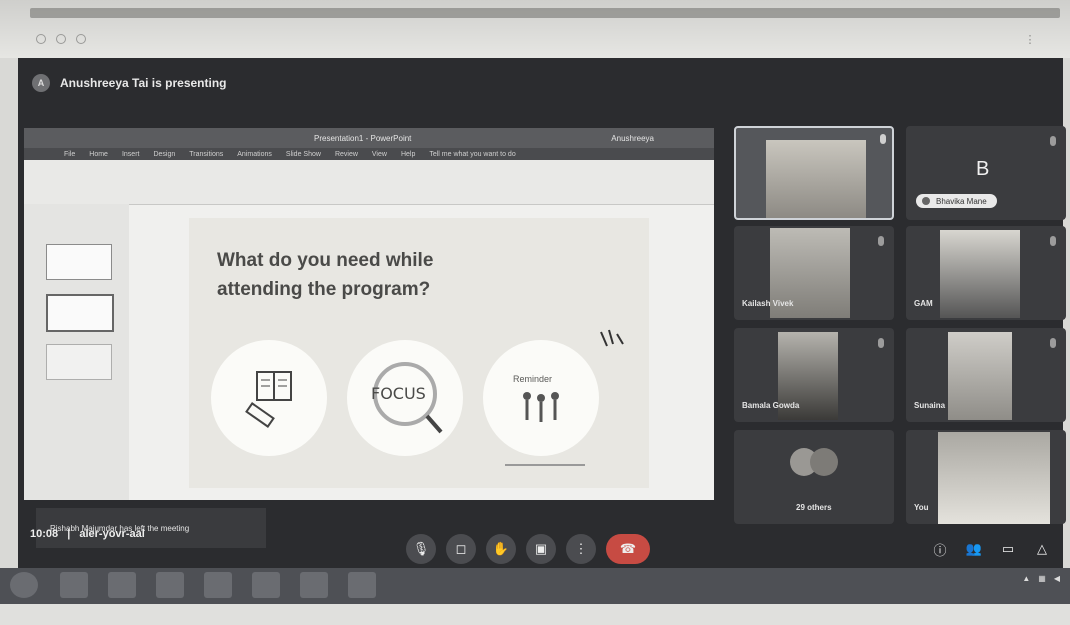  What do you see at coordinates (883, 139) in the screenshot?
I see `mic-icon` at bounding box center [883, 139].